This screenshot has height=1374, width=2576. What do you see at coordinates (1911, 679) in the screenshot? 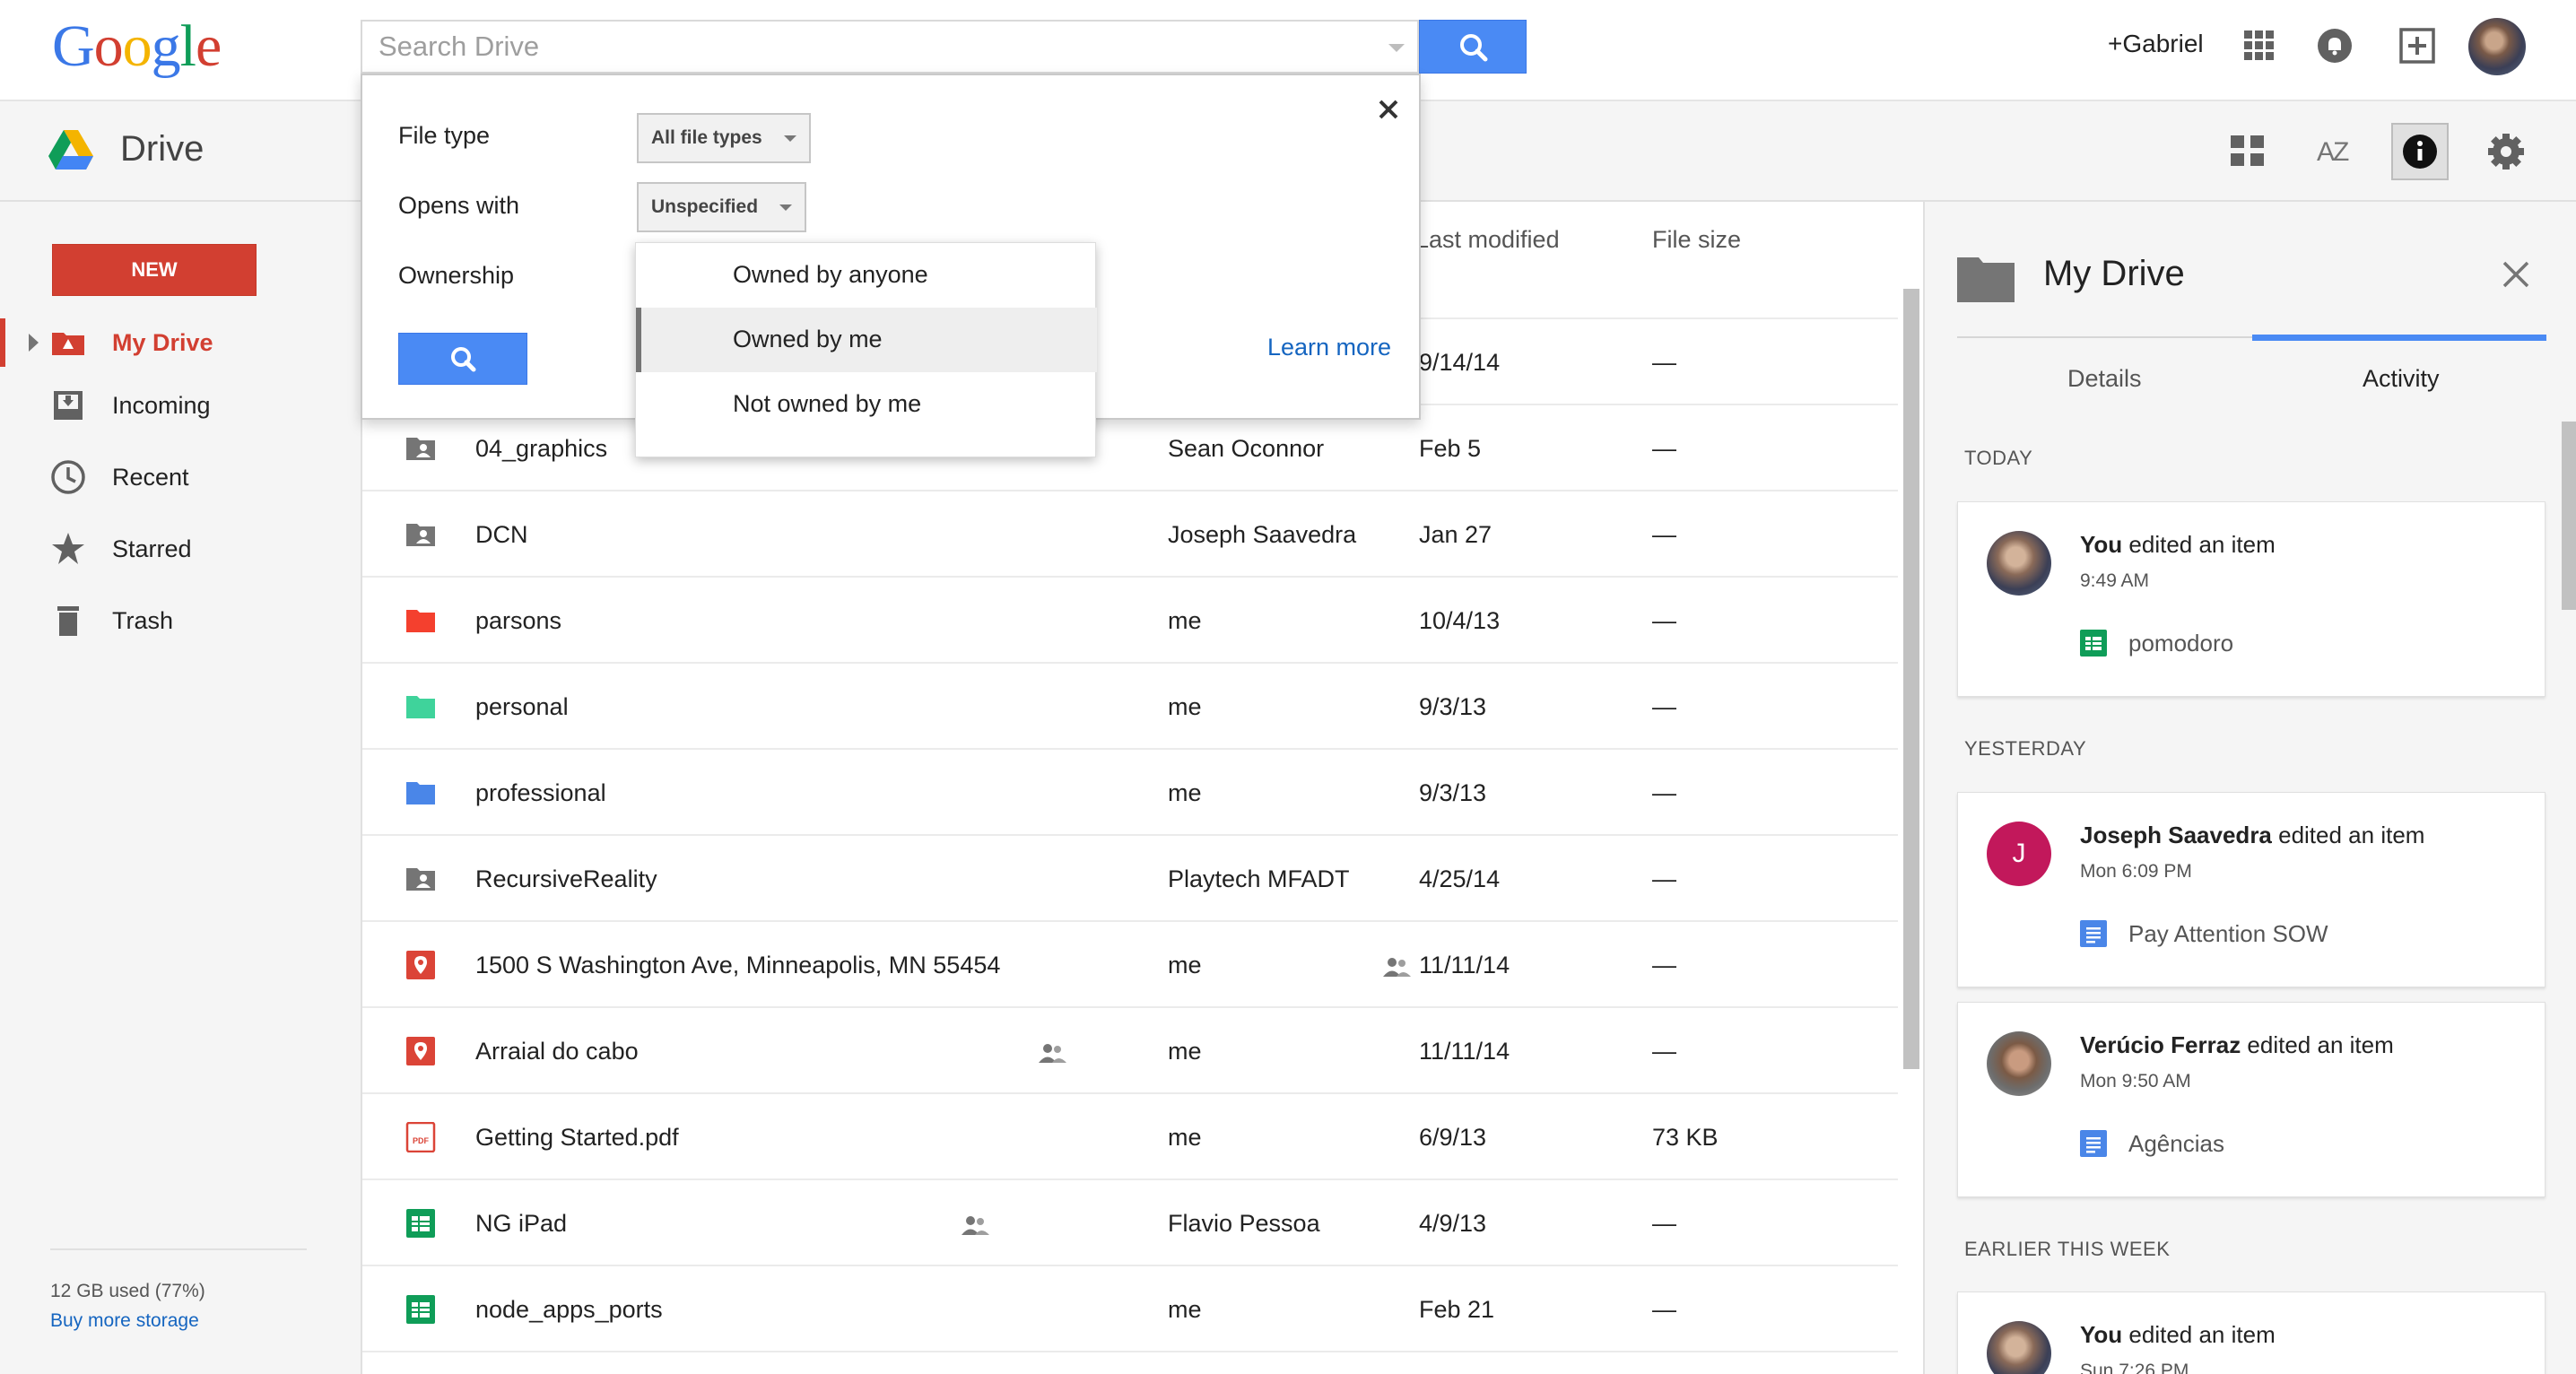
I see `file-list-scrollbar-thumb` at bounding box center [1911, 679].